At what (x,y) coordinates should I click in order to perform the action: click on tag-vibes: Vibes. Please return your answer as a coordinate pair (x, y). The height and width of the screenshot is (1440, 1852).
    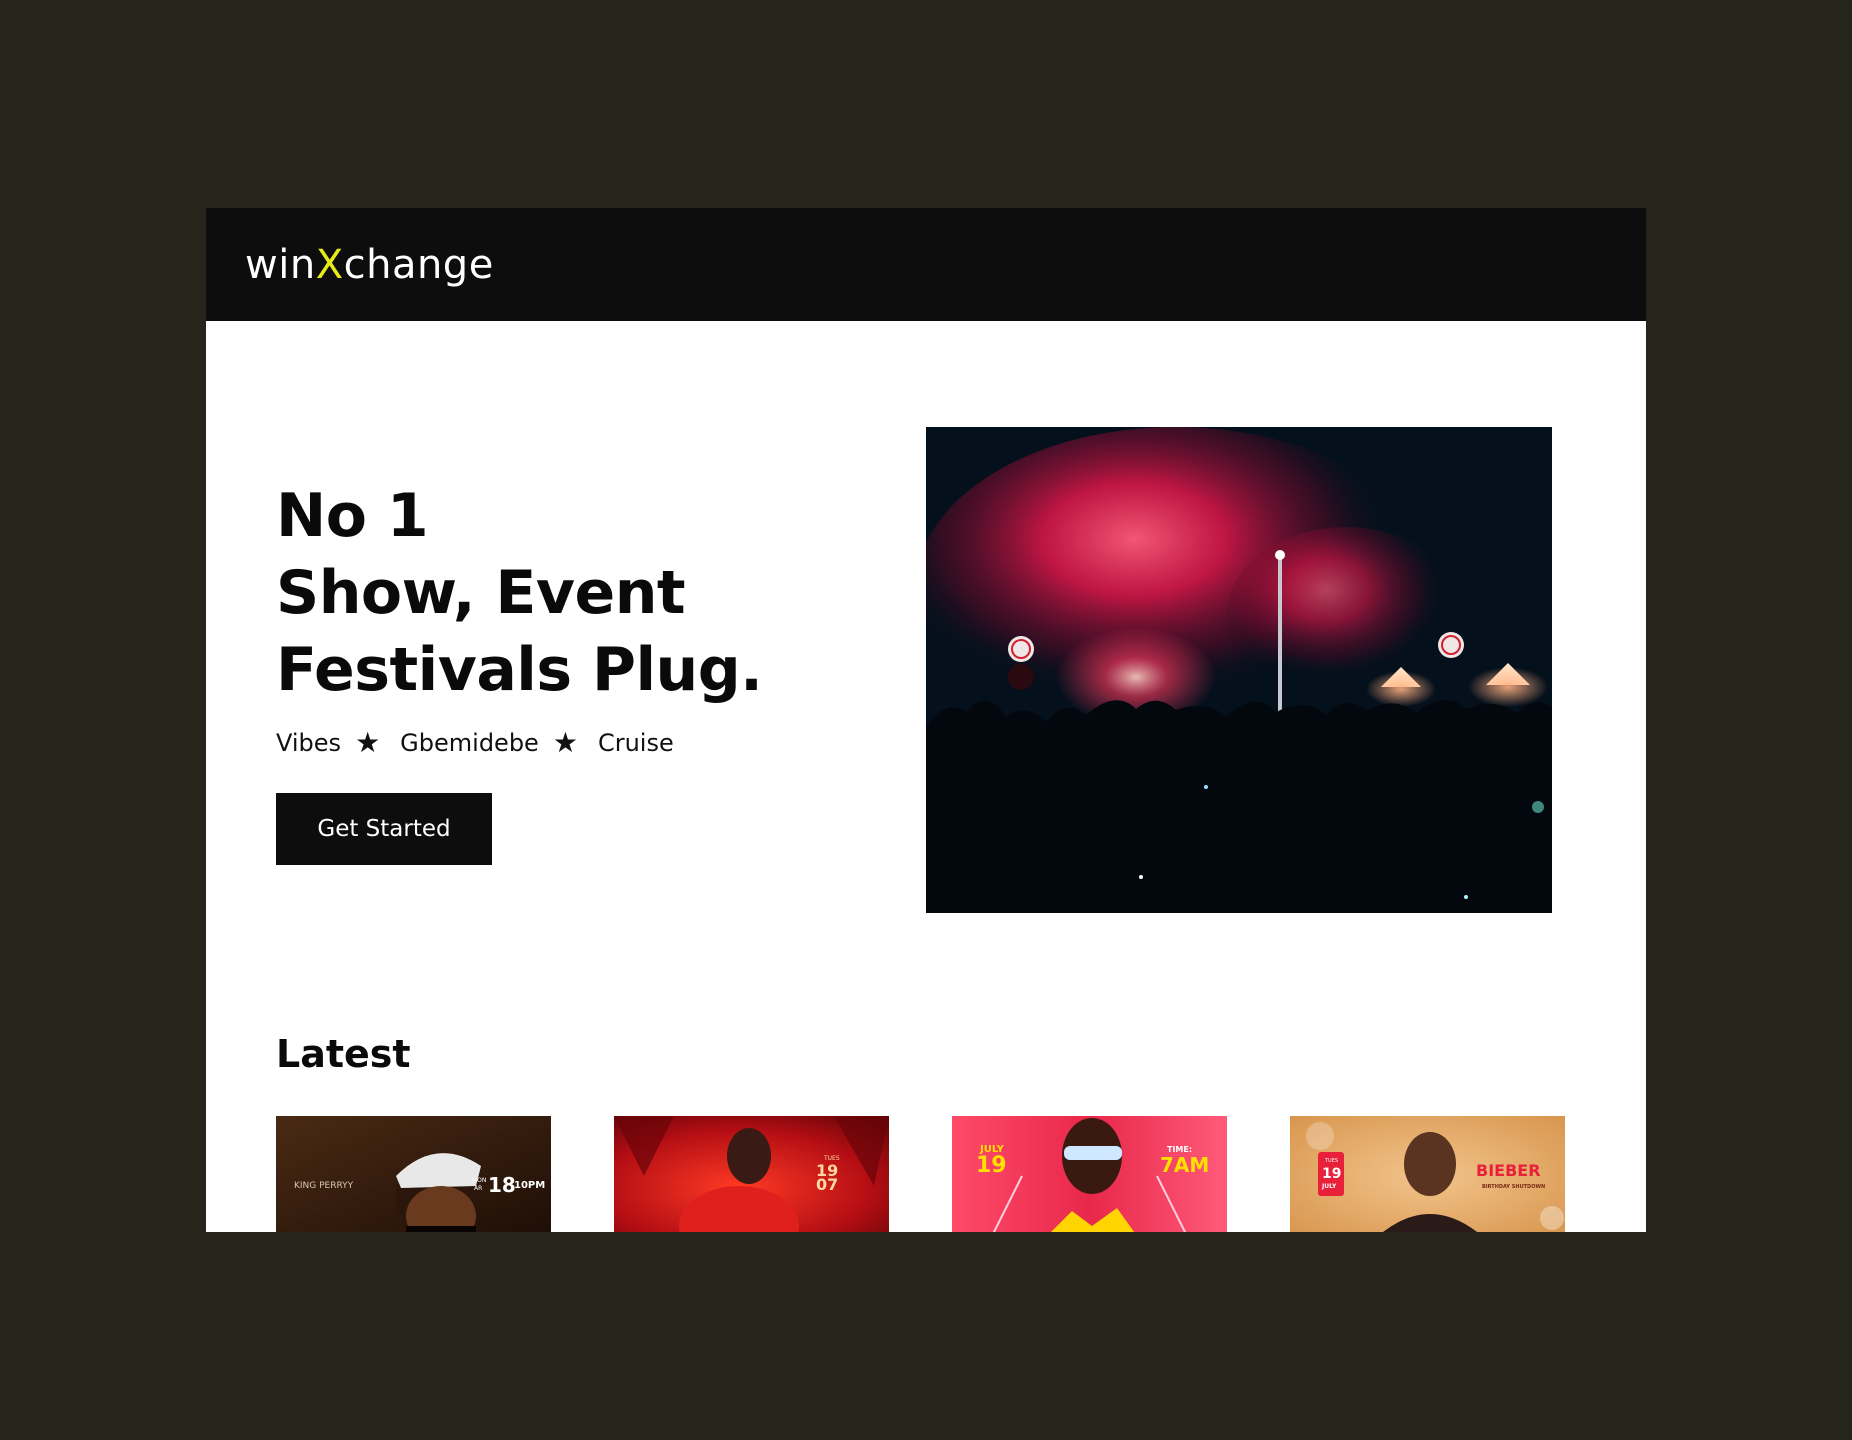
    Looking at the image, I should click on (309, 742).